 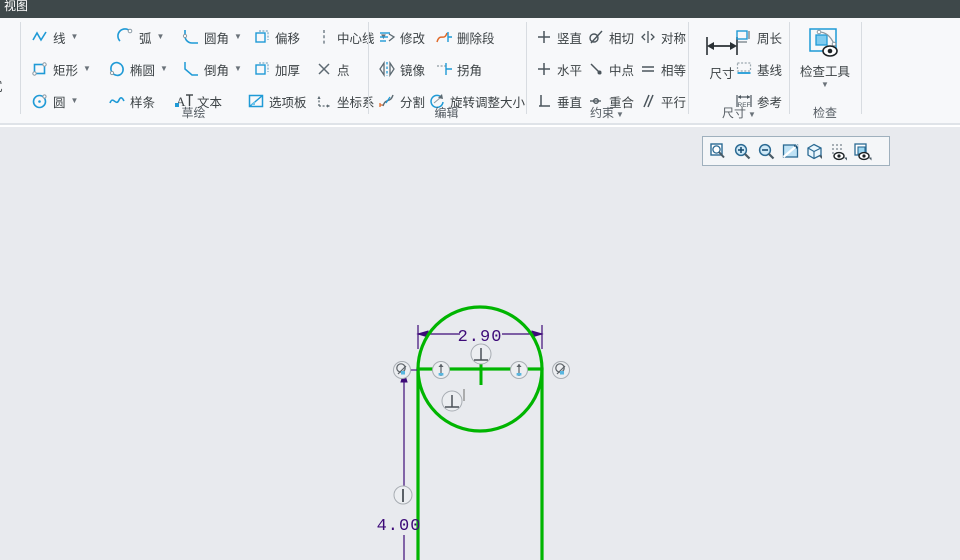 I want to click on annot-display-icon, so click(x=862, y=151).